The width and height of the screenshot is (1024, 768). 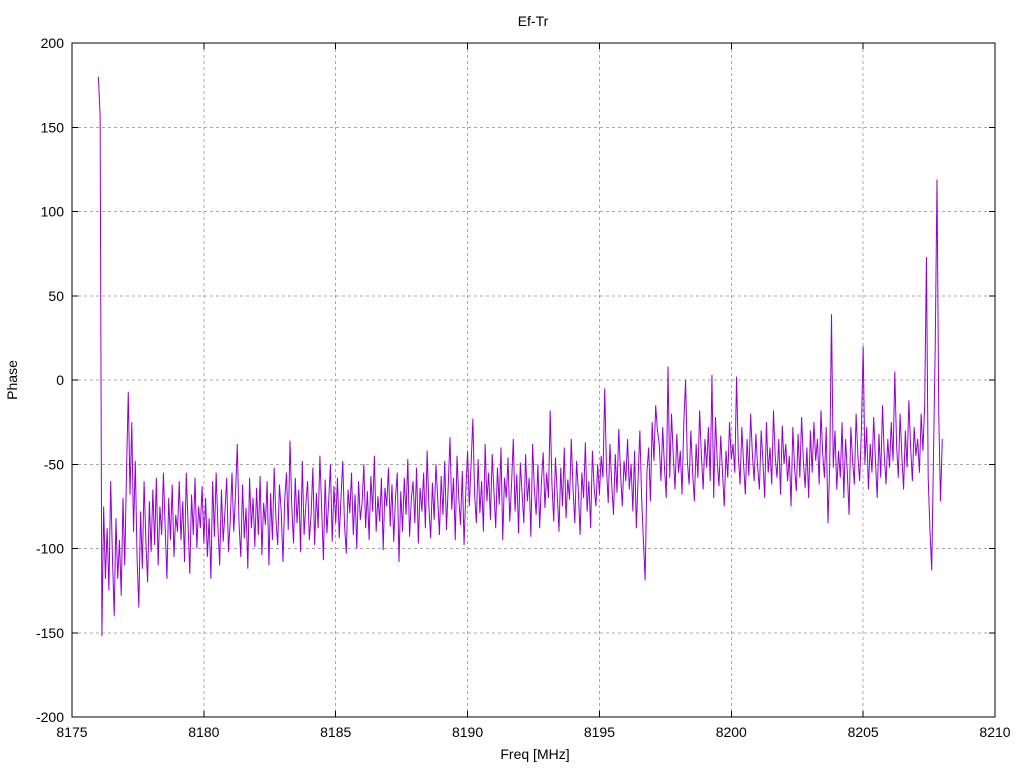 What do you see at coordinates (534, 754) in the screenshot?
I see `x-axis-label: Freq [MHz]` at bounding box center [534, 754].